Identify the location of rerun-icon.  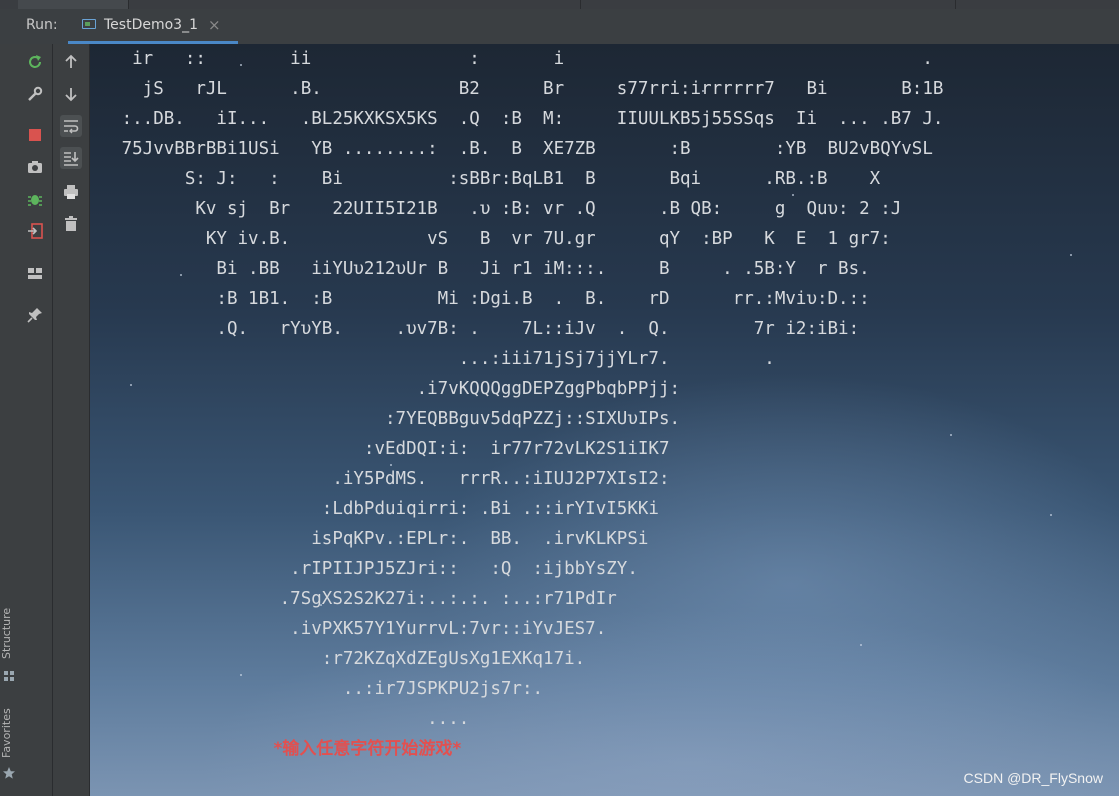
(35, 61).